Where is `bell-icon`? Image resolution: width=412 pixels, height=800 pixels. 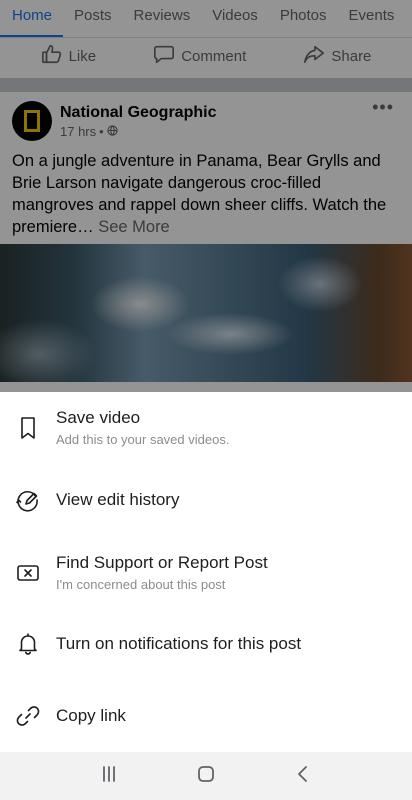 bell-icon is located at coordinates (28, 644).